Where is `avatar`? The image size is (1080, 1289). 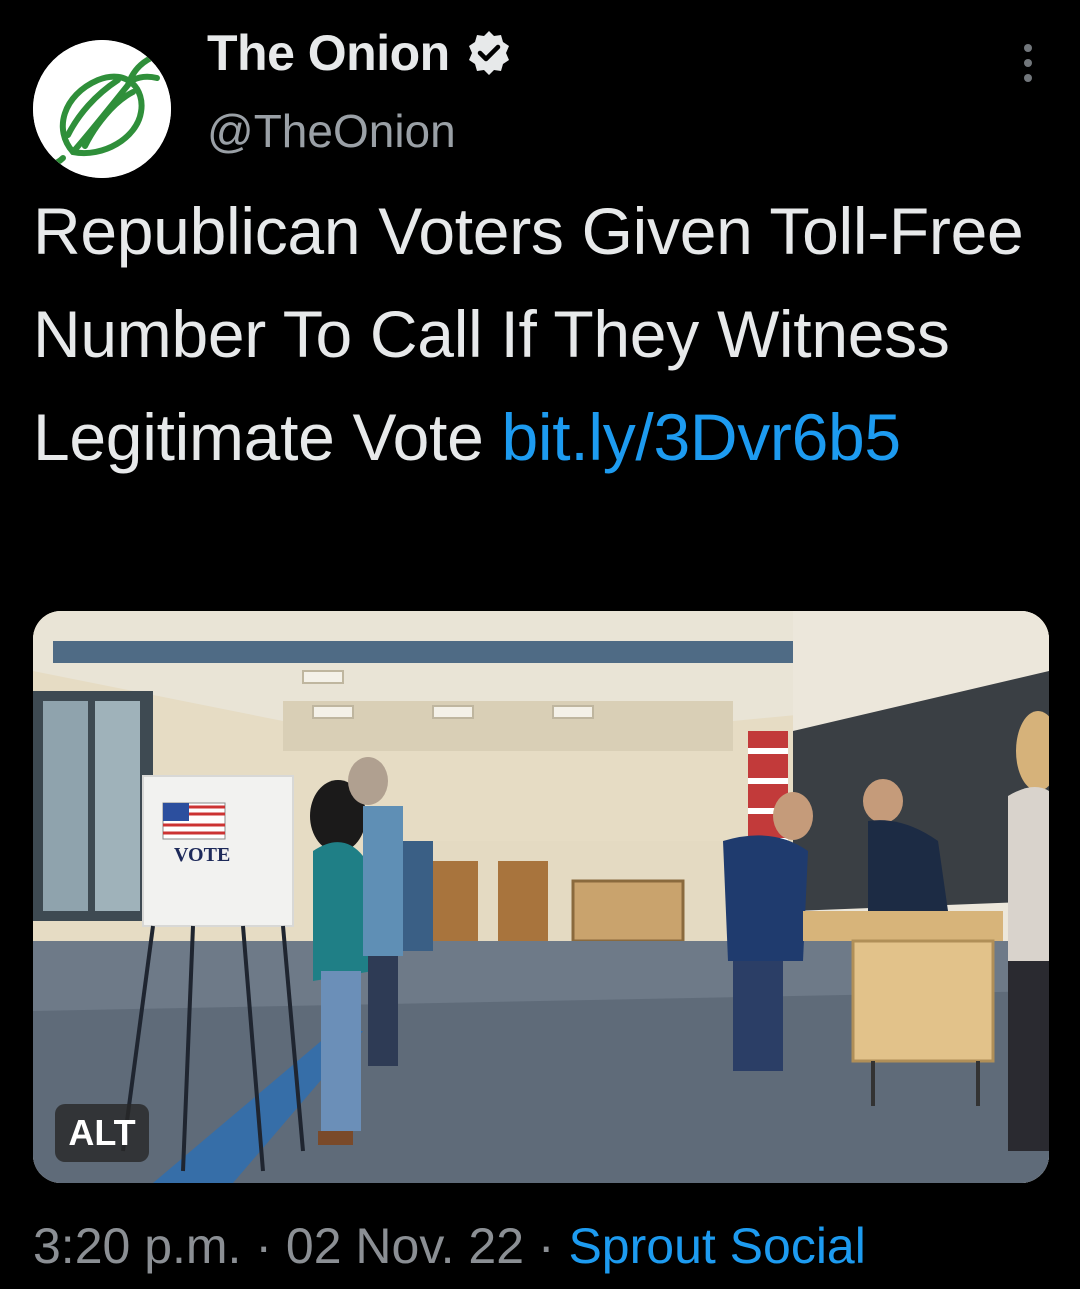
avatar is located at coordinates (102, 109).